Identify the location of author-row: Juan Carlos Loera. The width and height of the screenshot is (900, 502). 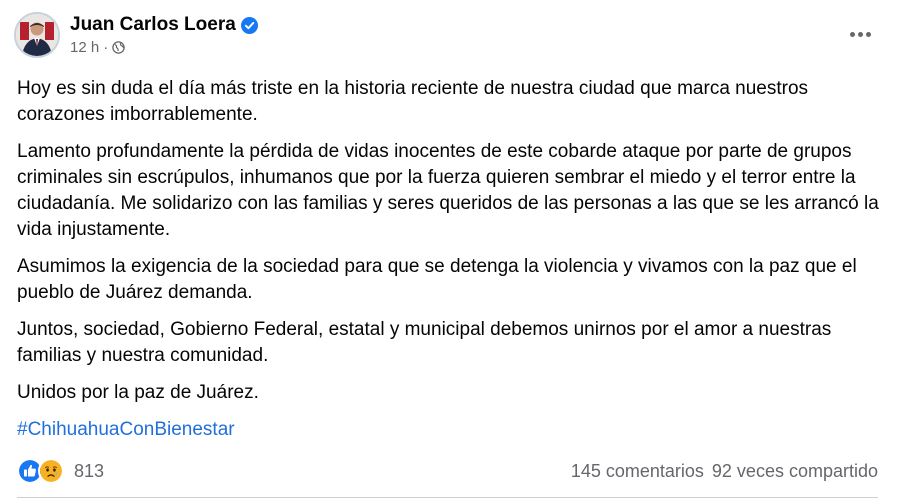
(164, 25).